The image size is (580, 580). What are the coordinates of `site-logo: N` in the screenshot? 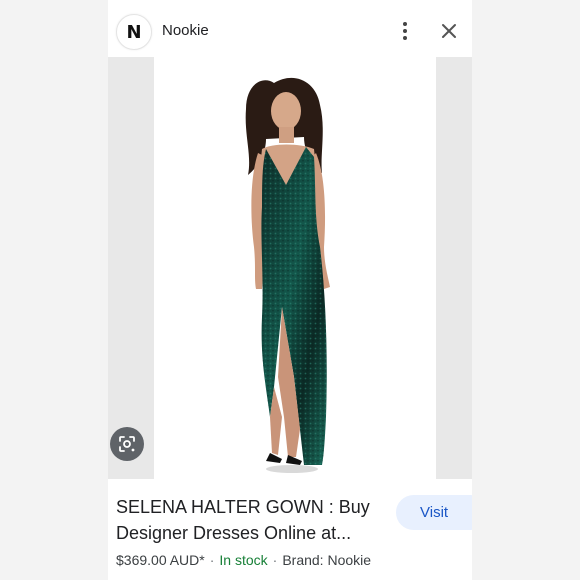 It's located at (134, 32).